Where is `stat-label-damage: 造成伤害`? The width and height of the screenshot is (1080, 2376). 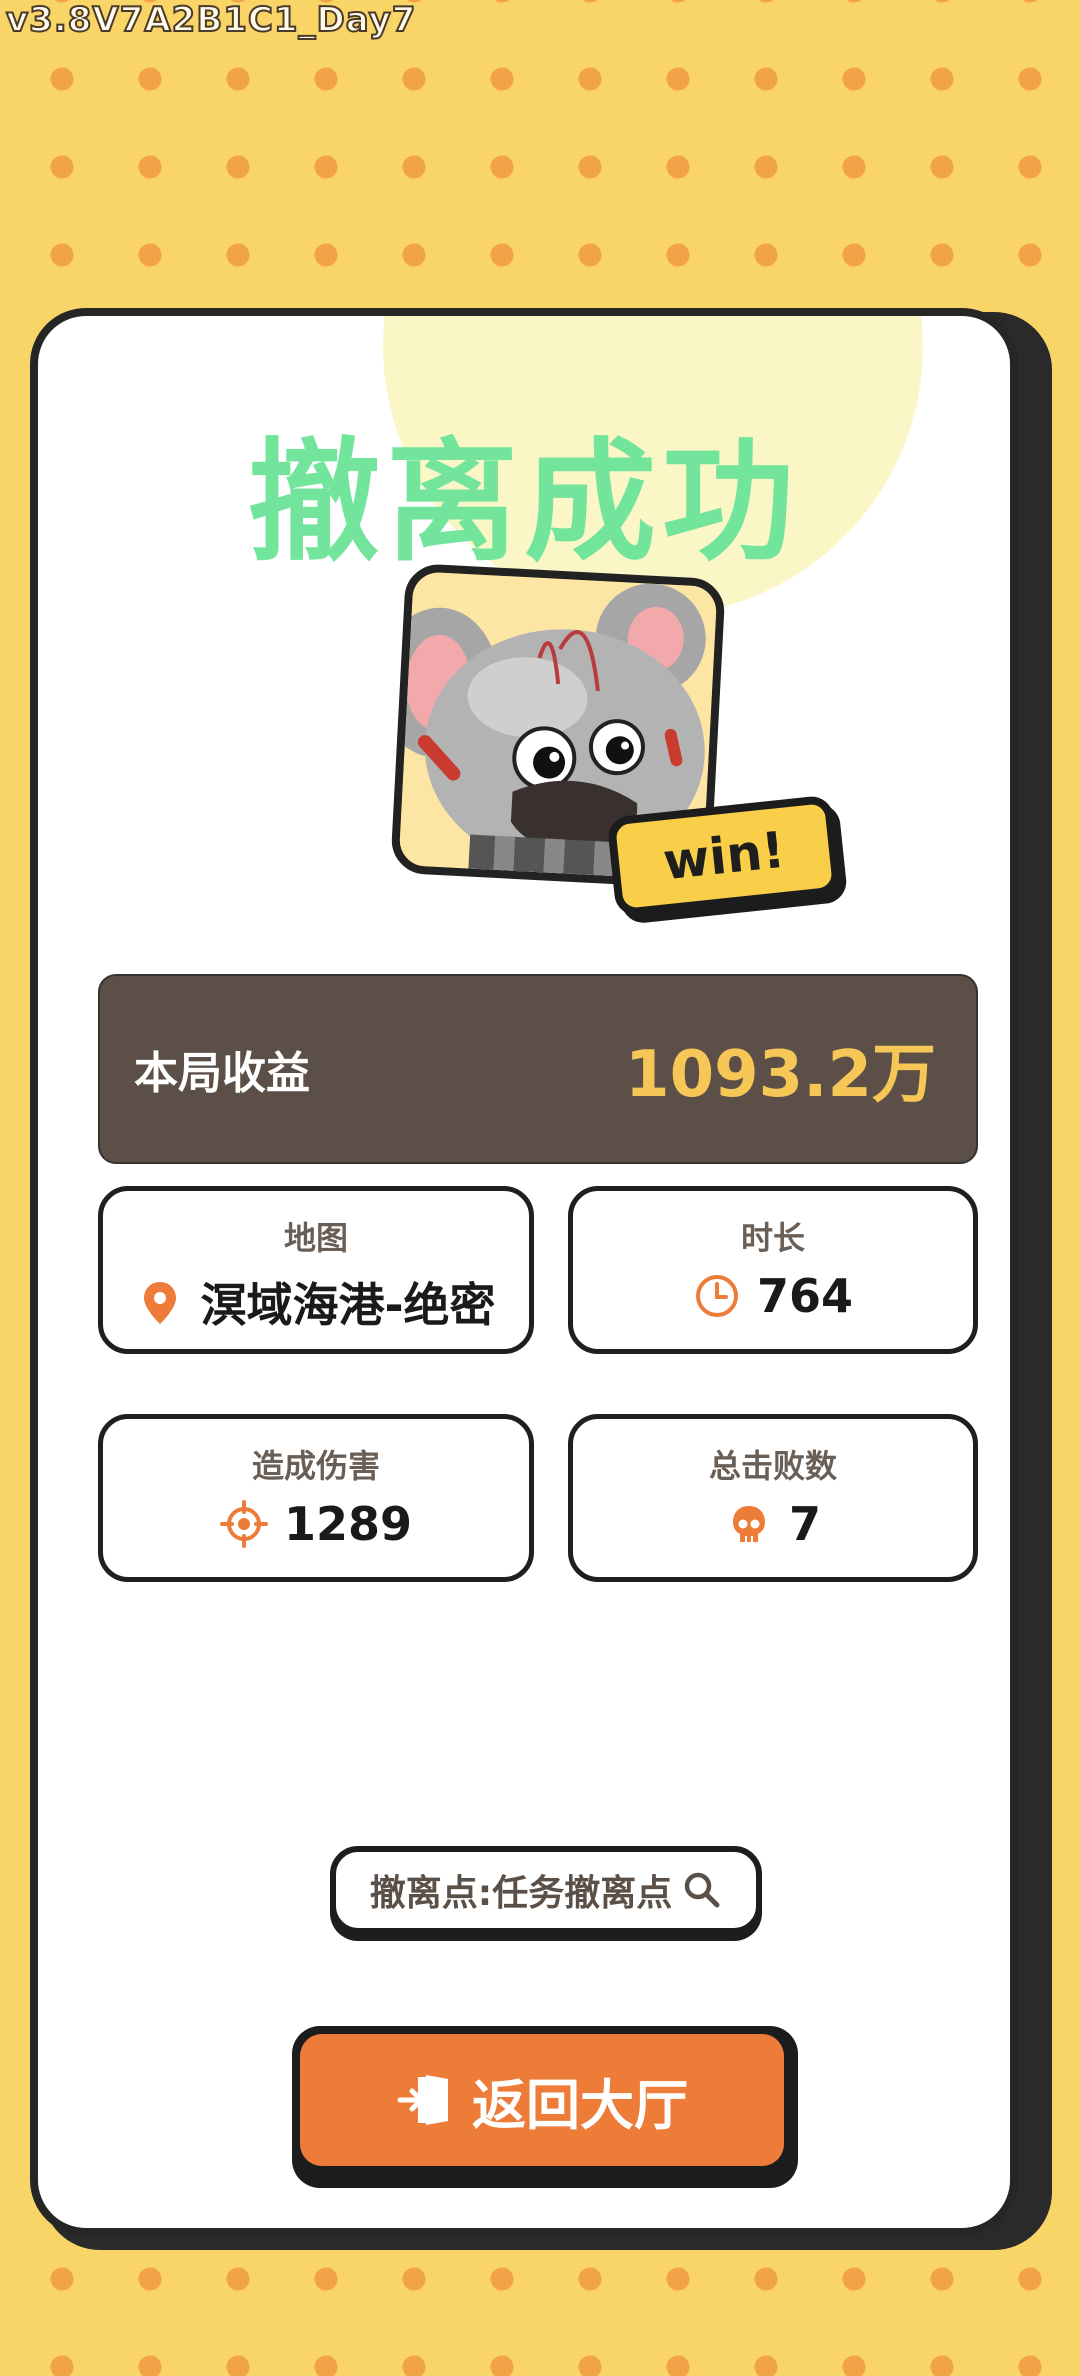
stat-label-damage: 造成伤害 is located at coordinates (315, 1466).